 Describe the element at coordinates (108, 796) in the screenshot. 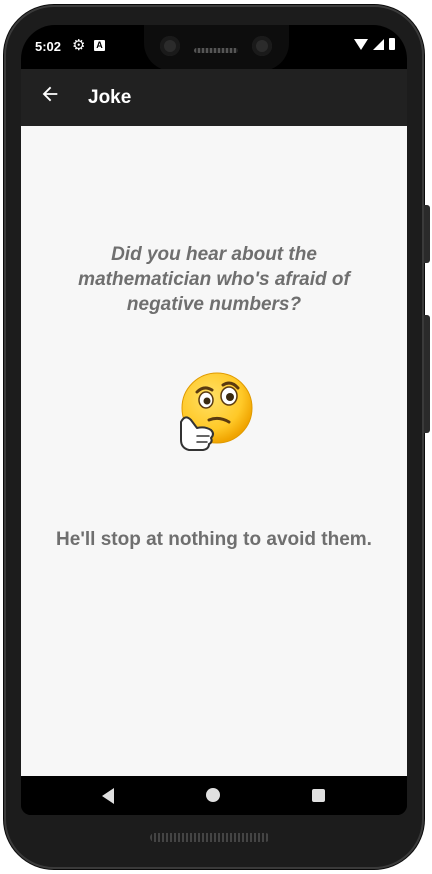

I see `back-triangle-icon` at that location.